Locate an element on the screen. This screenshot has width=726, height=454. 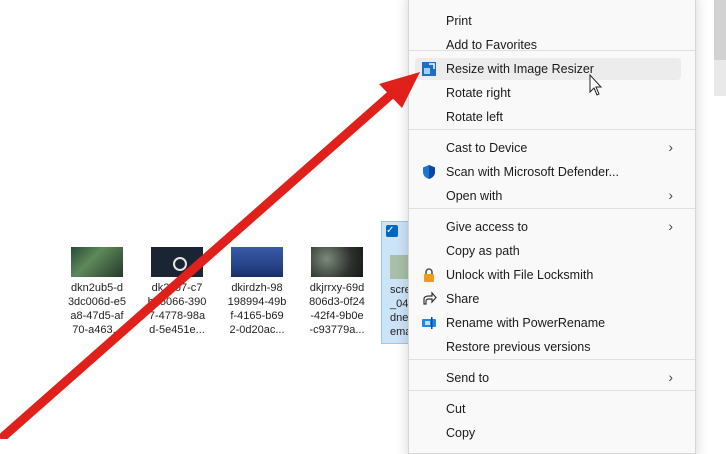
menu-item-label: Give access to is located at coordinates (487, 227).